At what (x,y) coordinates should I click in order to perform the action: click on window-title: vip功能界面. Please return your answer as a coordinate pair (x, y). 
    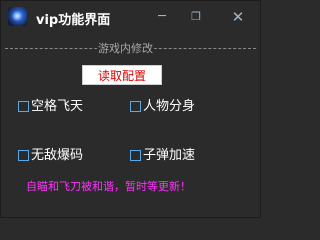
    Looking at the image, I should click on (73, 20).